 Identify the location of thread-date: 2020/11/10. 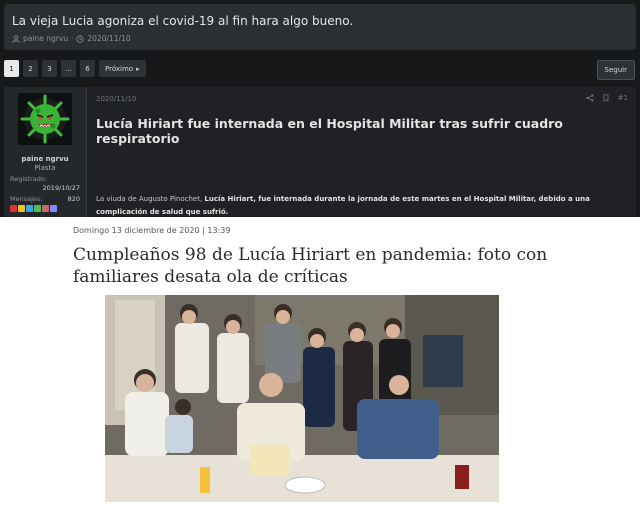
(109, 38).